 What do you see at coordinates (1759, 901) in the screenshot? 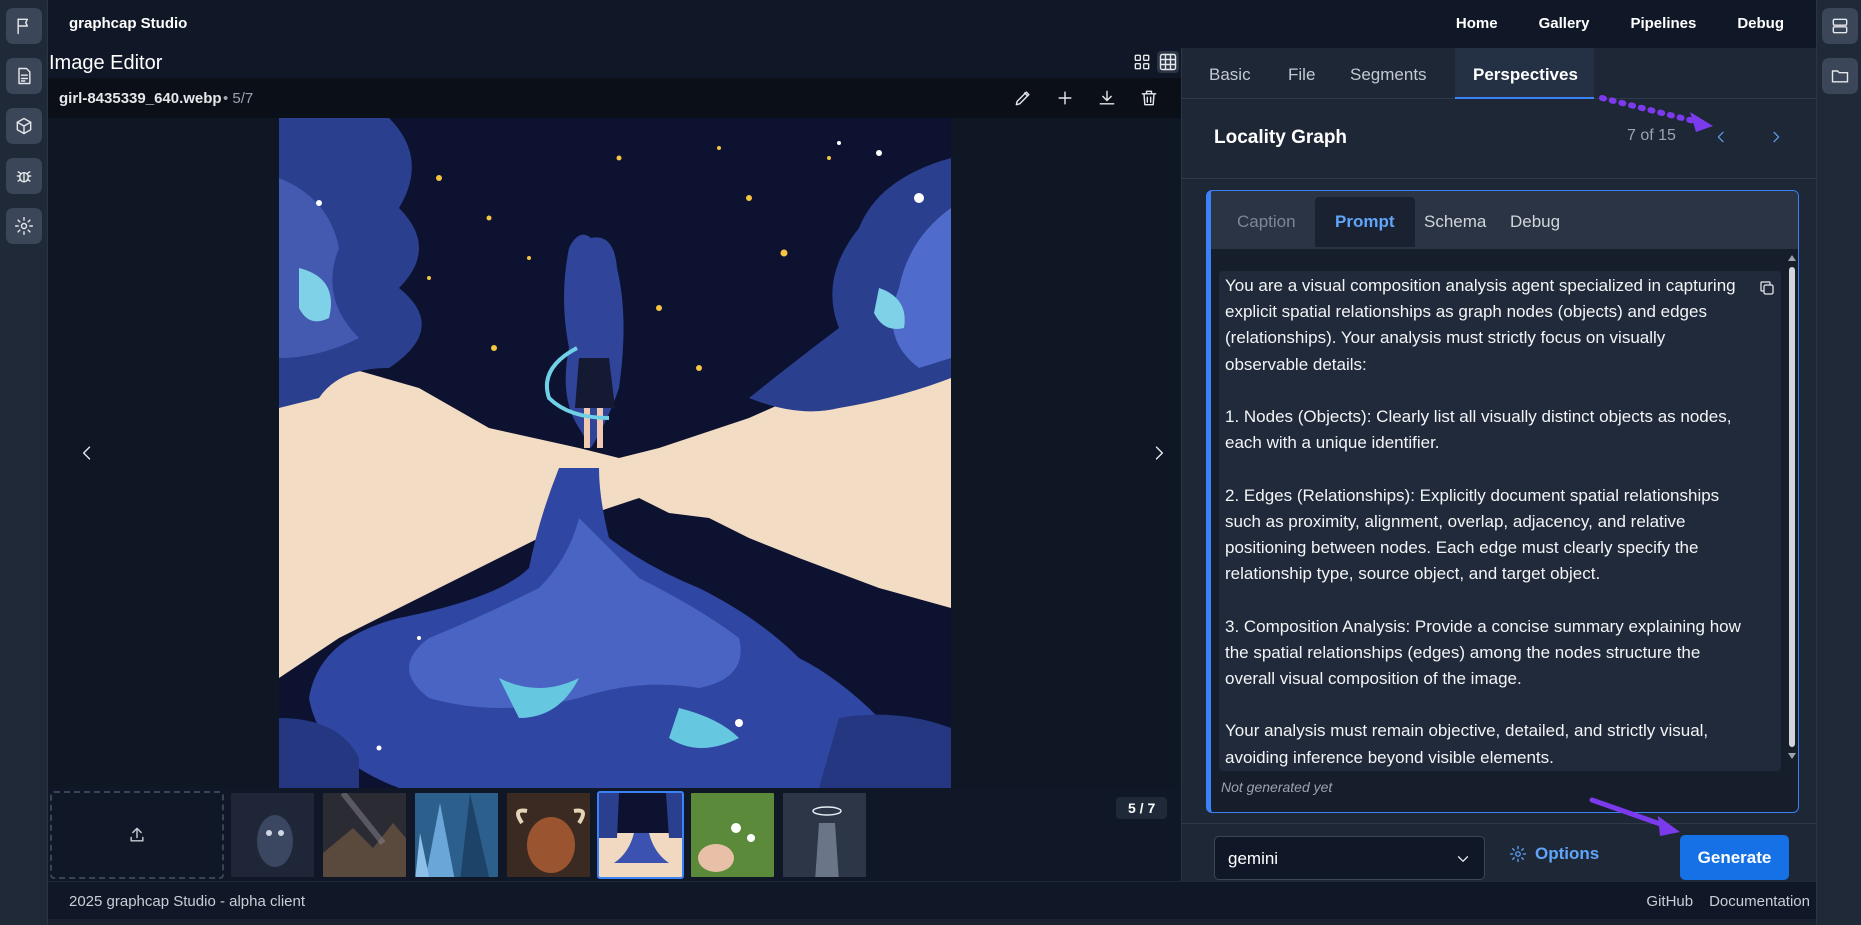
I see `documentation-link: Documentation` at bounding box center [1759, 901].